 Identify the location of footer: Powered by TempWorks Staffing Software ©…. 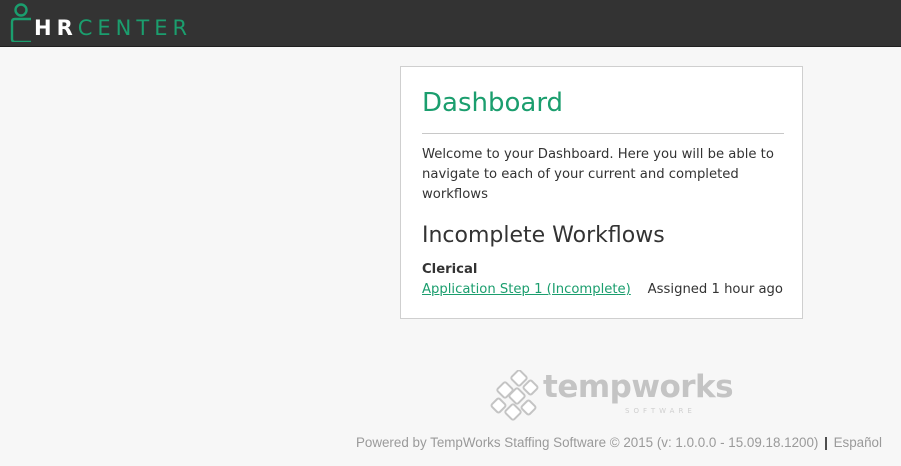
(619, 443).